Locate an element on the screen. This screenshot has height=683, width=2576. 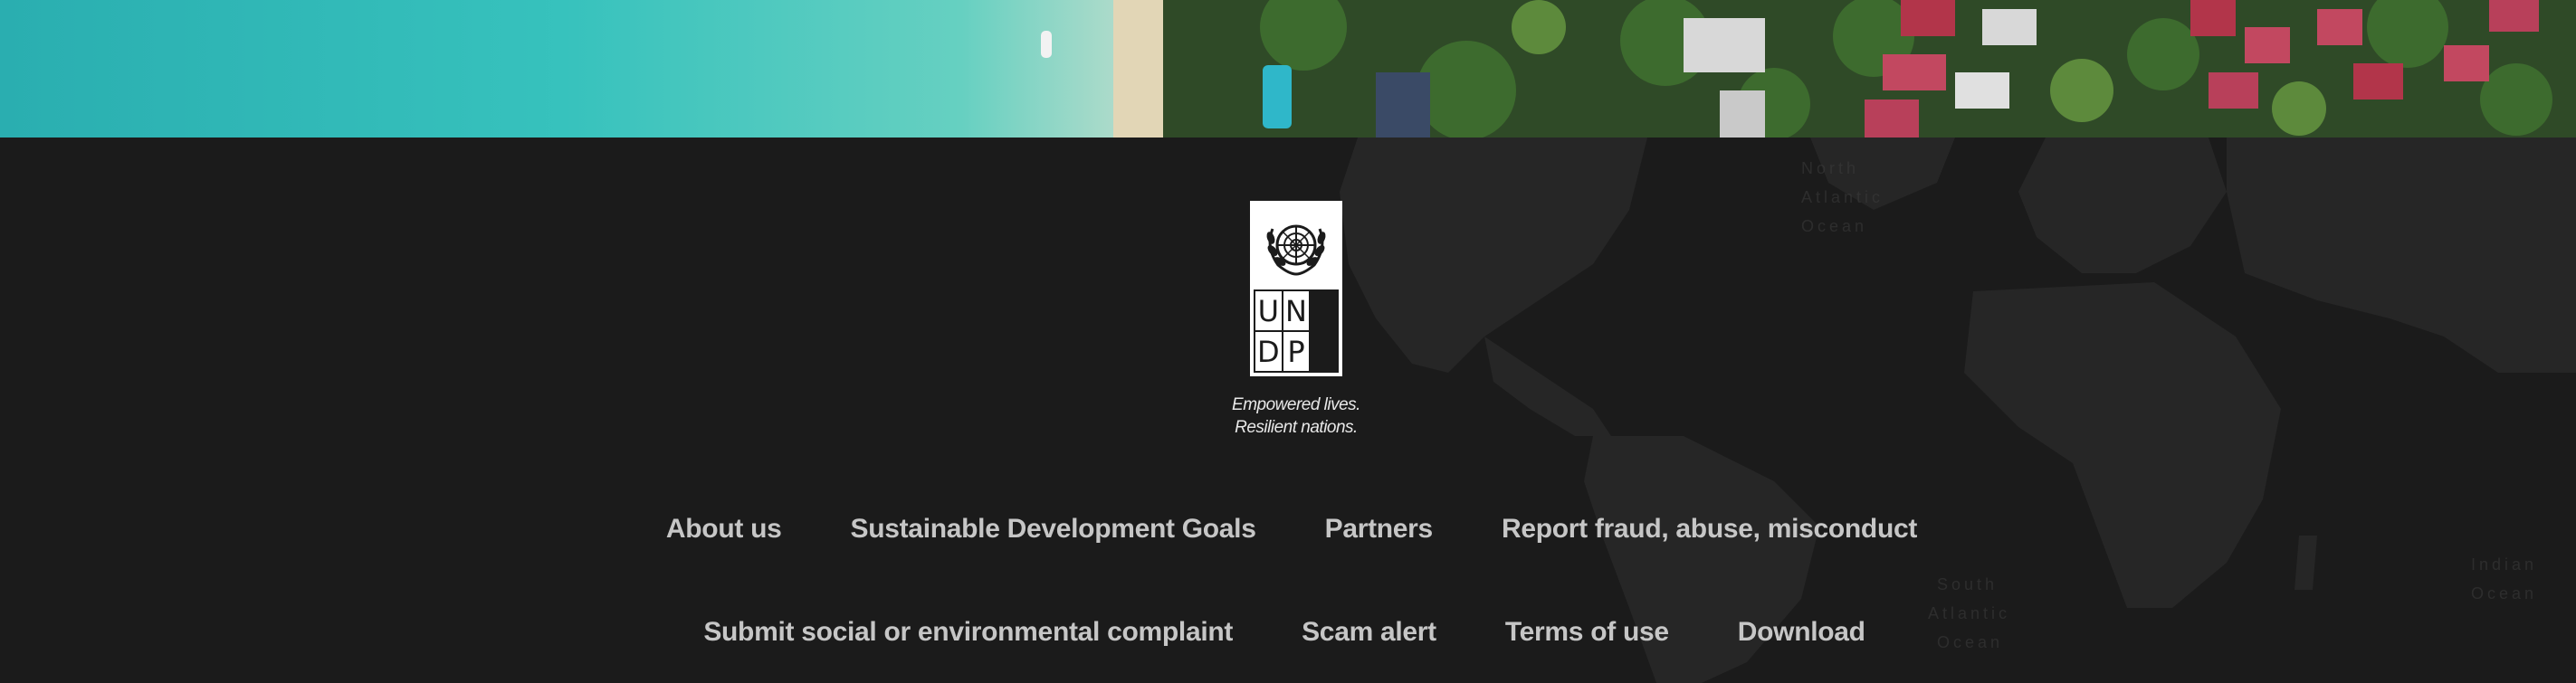
map-label: Indian is located at coordinates (2504, 564).